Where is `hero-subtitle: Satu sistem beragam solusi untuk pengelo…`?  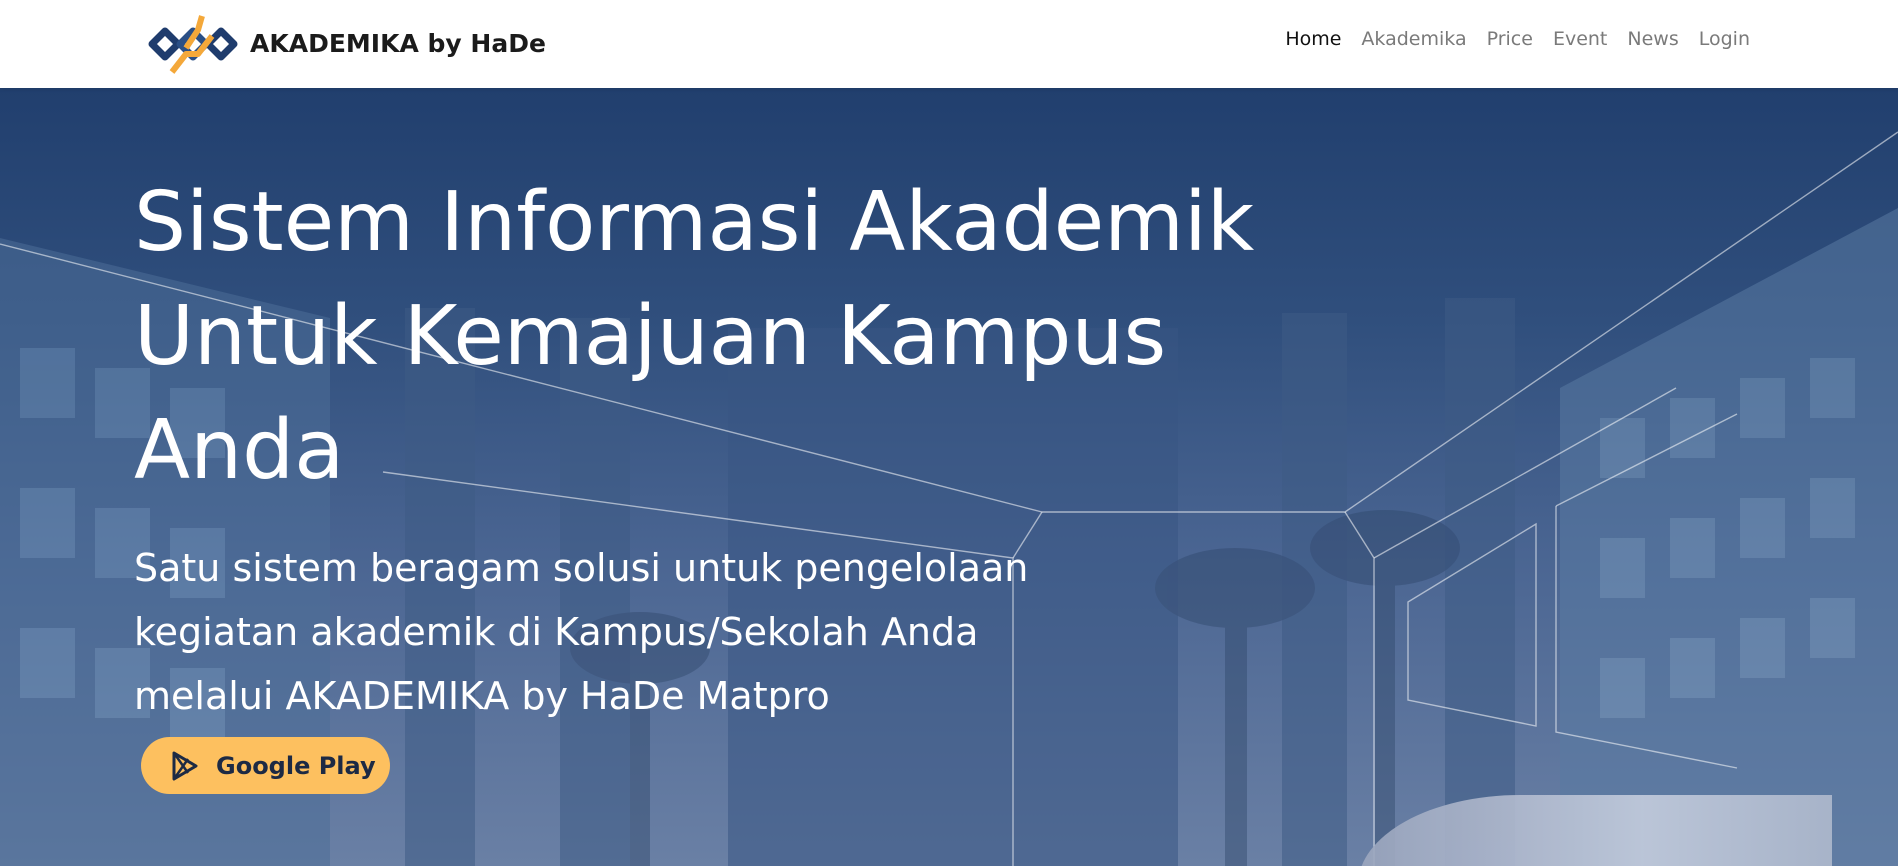 hero-subtitle: Satu sistem beragam solusi untuk pengelo… is located at coordinates (581, 632).